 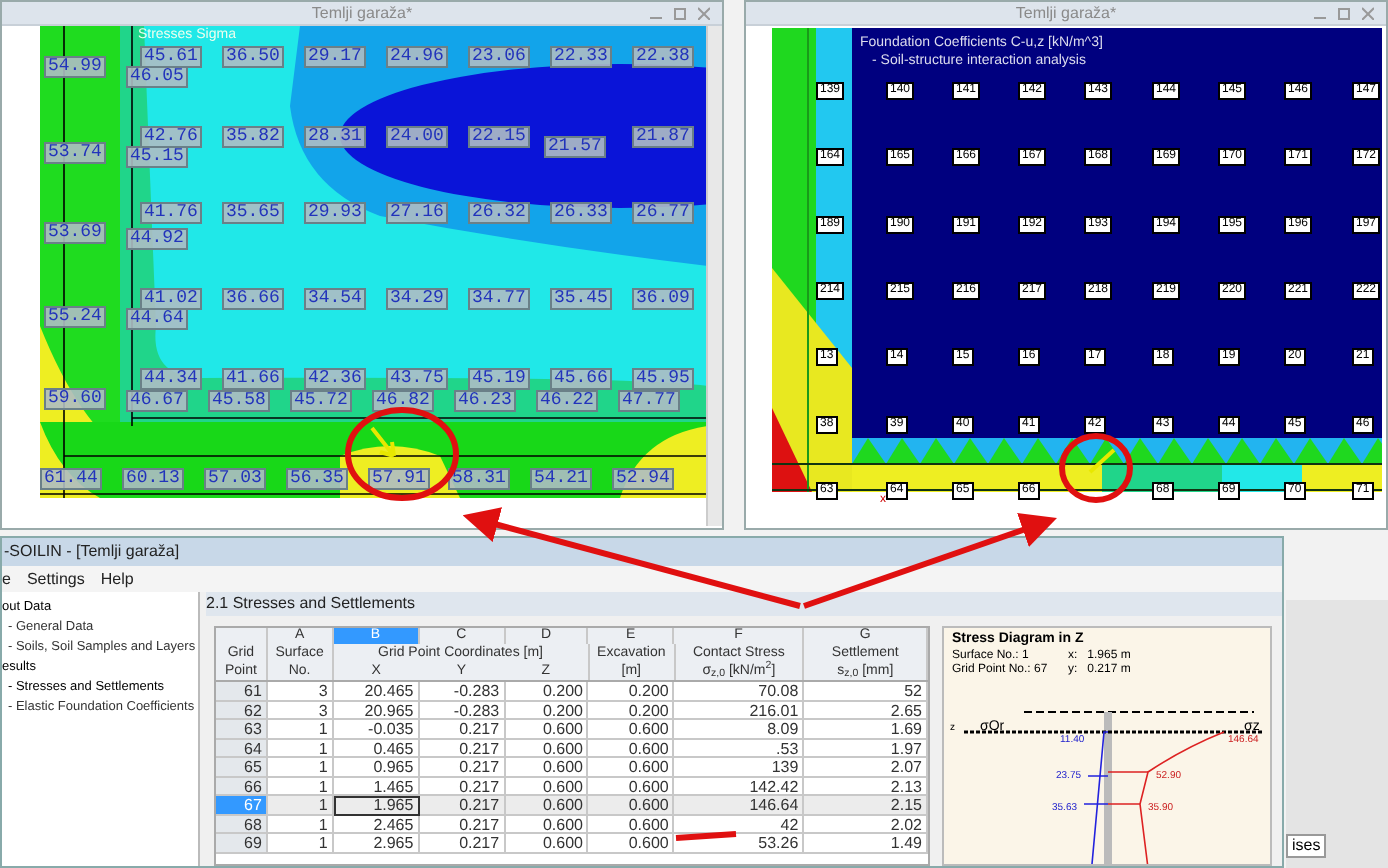 I want to click on stress-value-label: 29.17, so click(x=334, y=57).